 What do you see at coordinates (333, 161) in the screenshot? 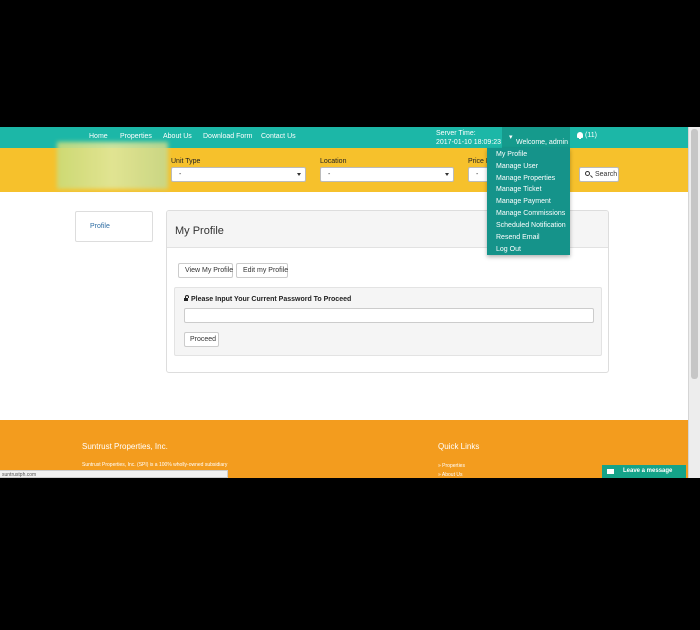
I see `location-label: Location` at bounding box center [333, 161].